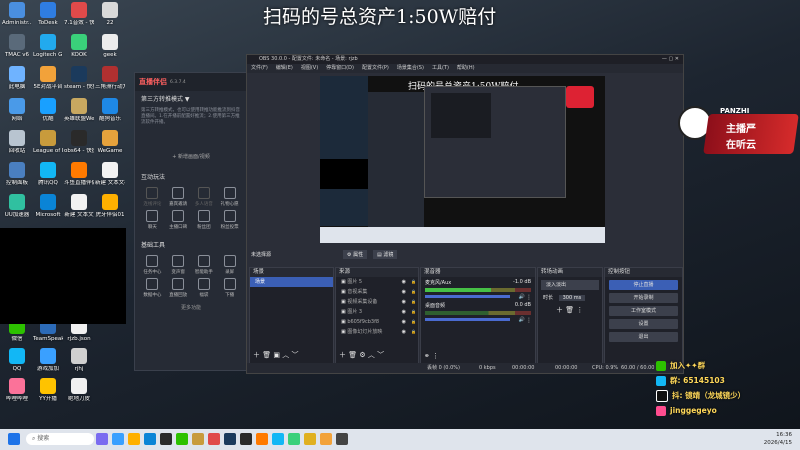  What do you see at coordinates (352, 355) in the screenshot?
I see `remove-source-icon: 🗑` at bounding box center [352, 355].